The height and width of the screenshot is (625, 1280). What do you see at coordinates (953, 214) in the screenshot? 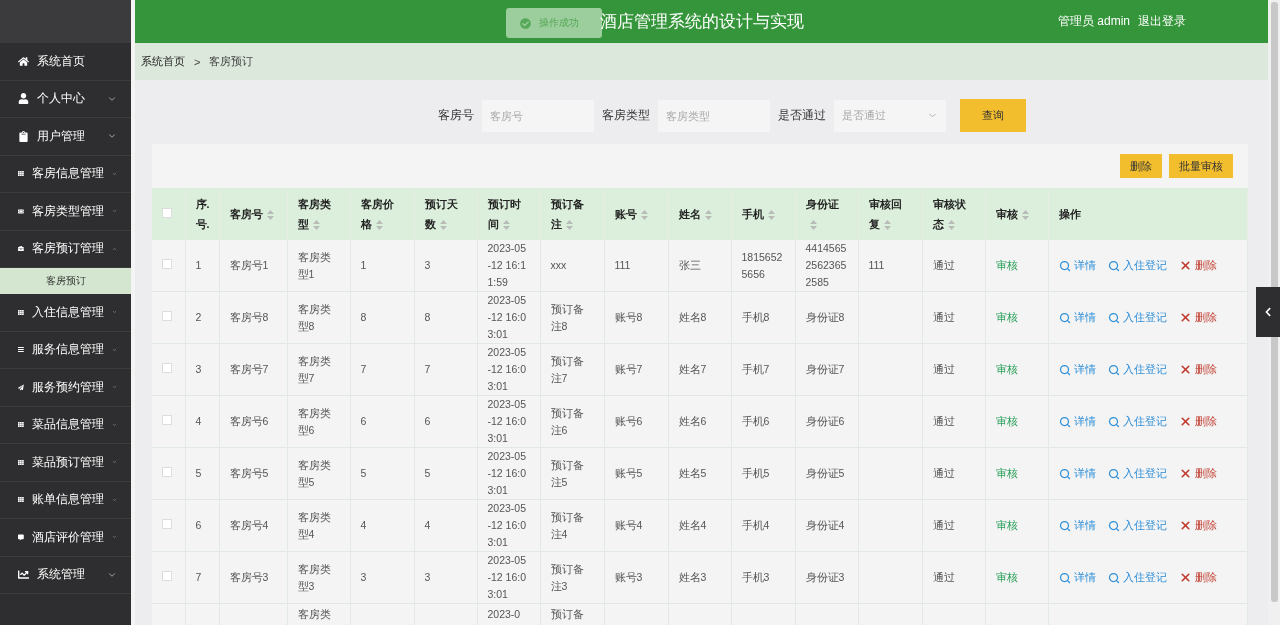
I see `column-header: 审核状态` at bounding box center [953, 214].